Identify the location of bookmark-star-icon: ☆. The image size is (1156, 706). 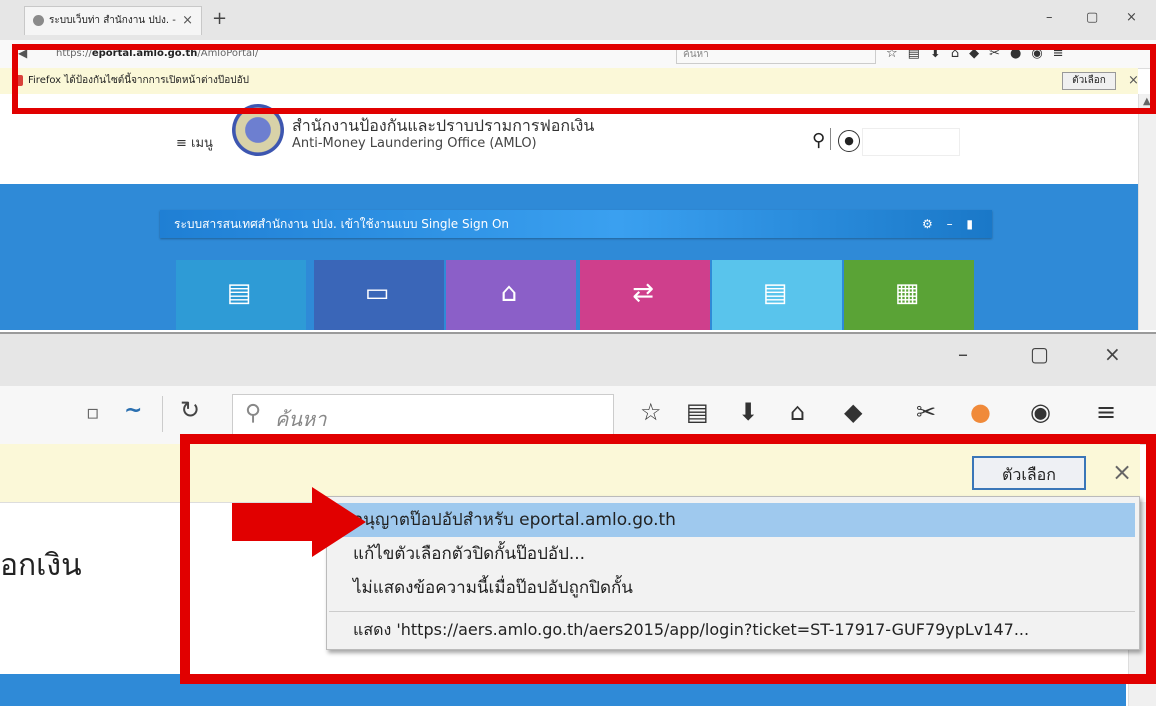
(651, 412).